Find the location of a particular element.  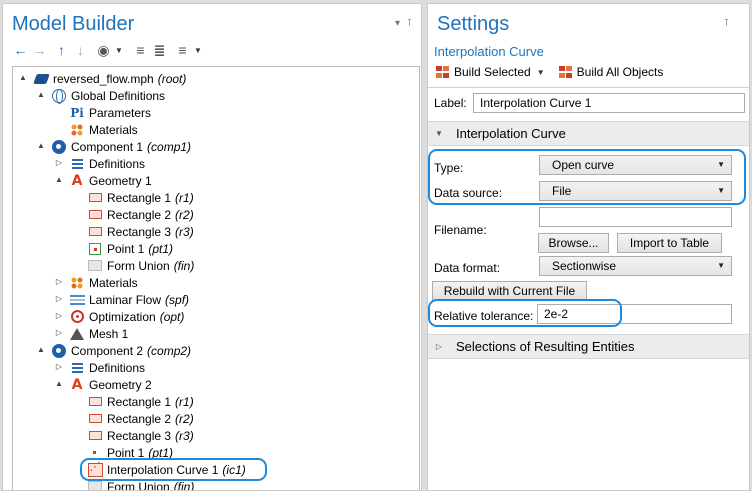

mesh-icon-glyph is located at coordinates (77, 333).